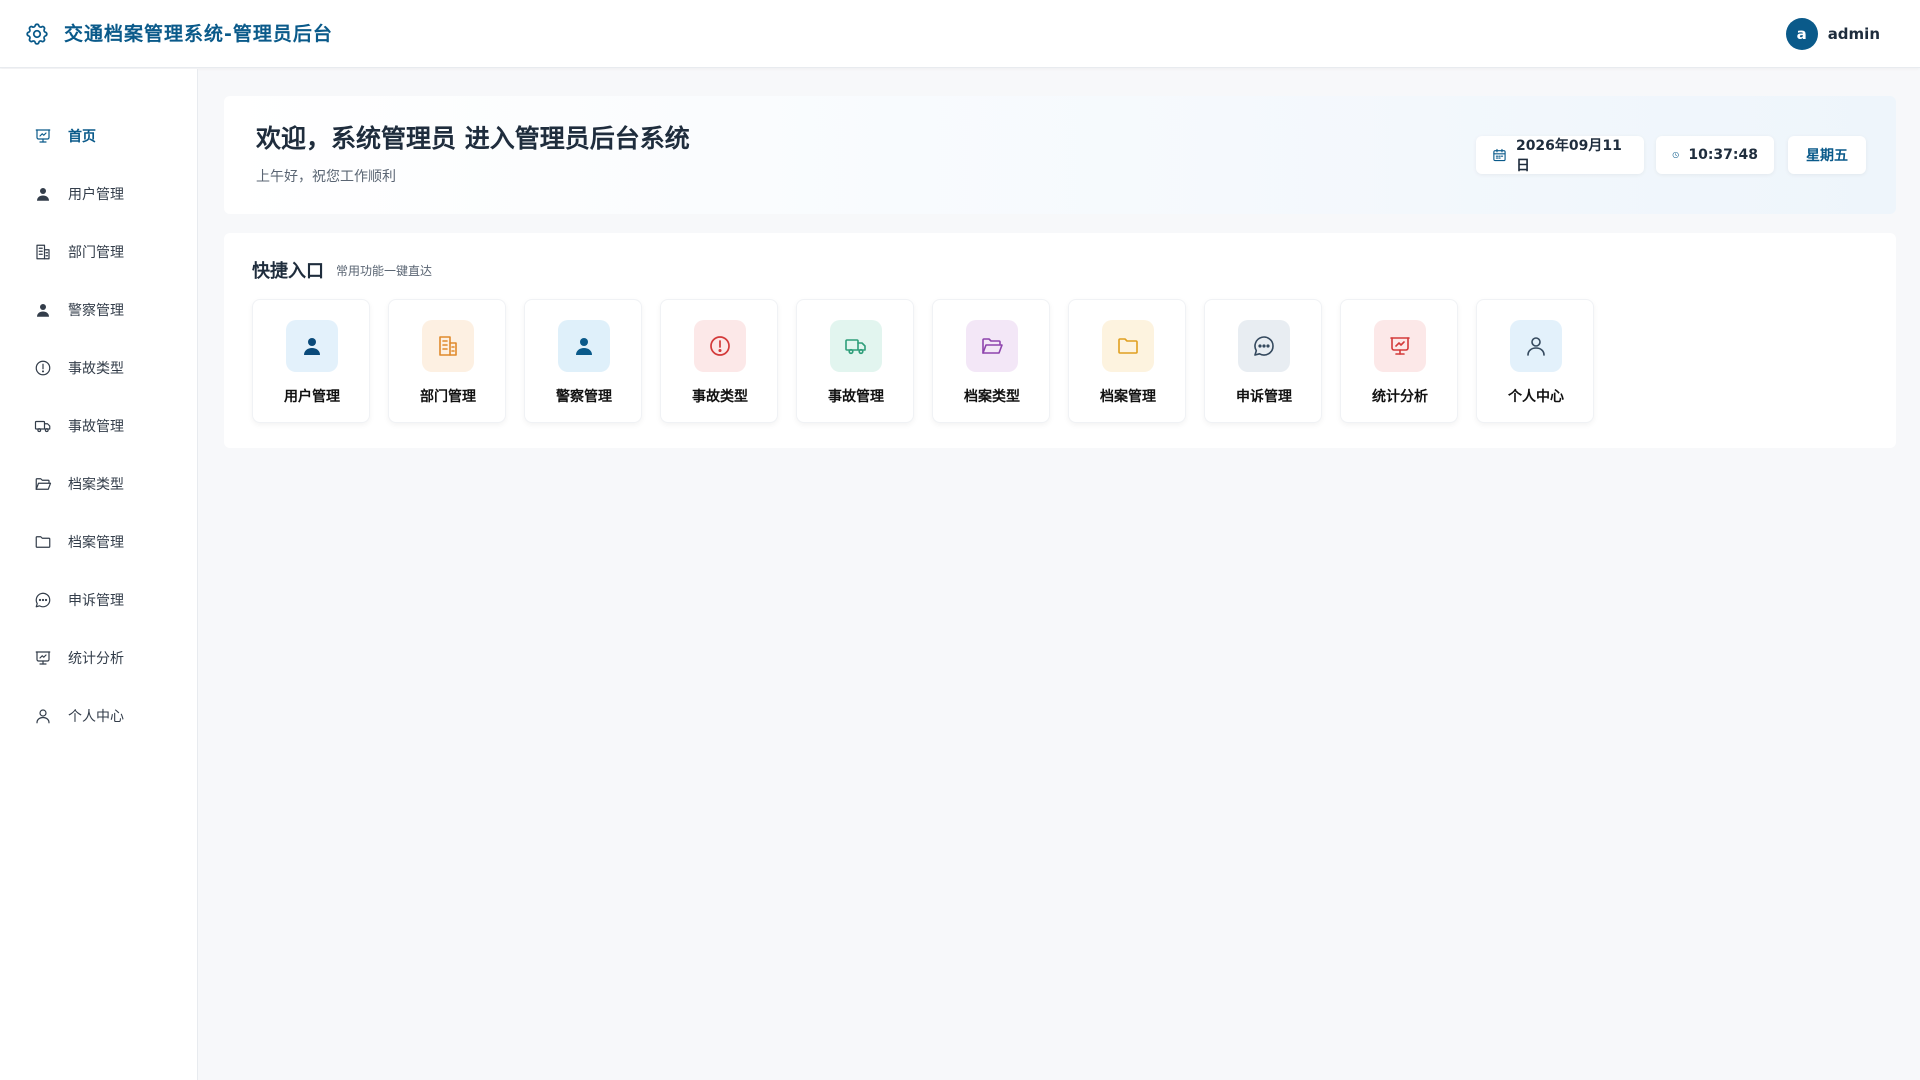 The width and height of the screenshot is (1920, 1080). I want to click on sidebar-item-accident-type: 事故类型, so click(99, 368).